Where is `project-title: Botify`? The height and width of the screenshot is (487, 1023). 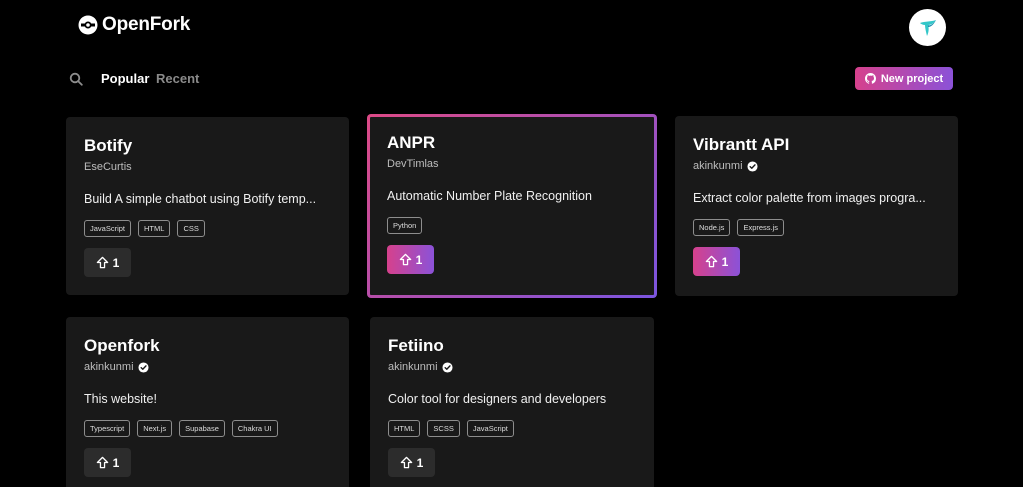 project-title: Botify is located at coordinates (108, 145).